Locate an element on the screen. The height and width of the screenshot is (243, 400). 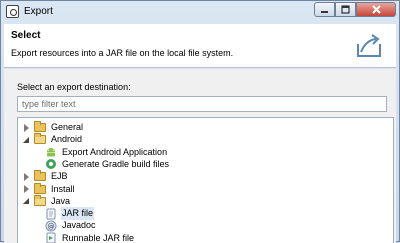
close-button is located at coordinates (376, 9).